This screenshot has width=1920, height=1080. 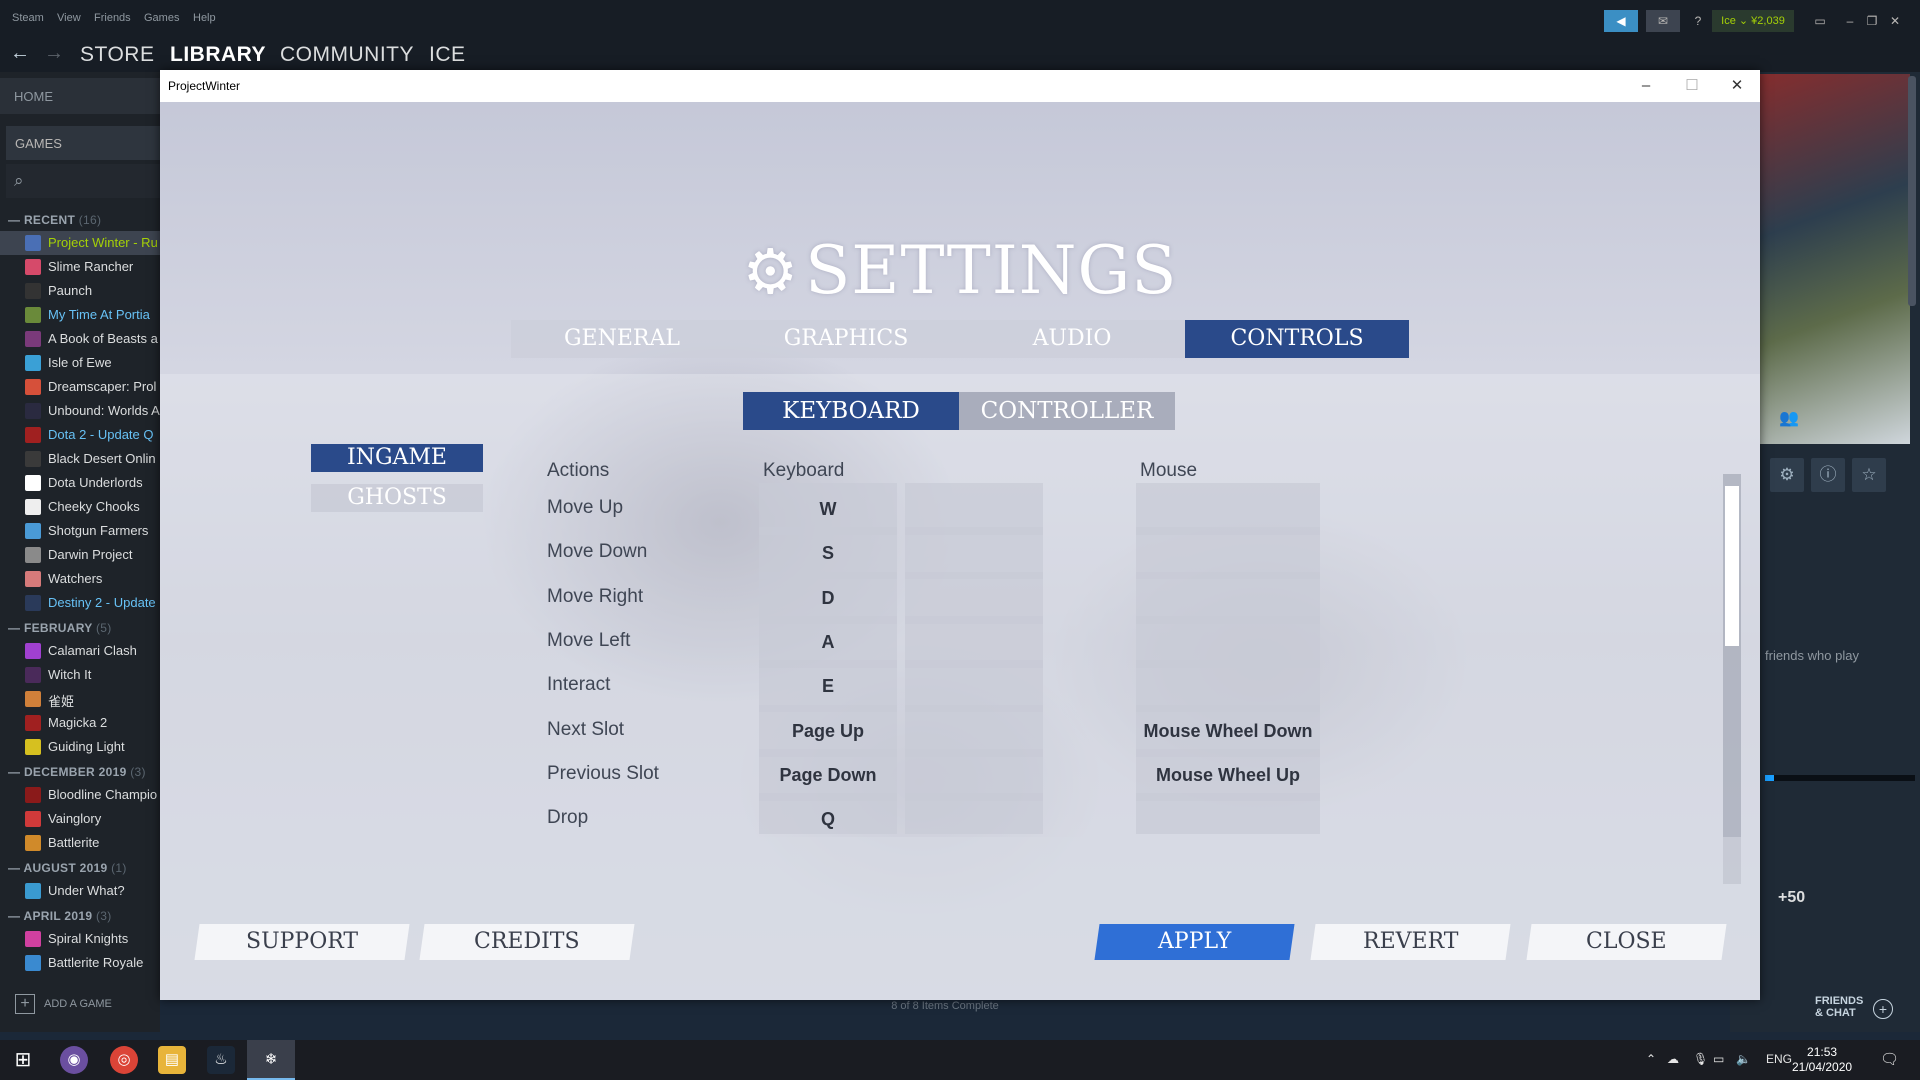 I want to click on steam-scrollbar, so click(x=1912, y=191).